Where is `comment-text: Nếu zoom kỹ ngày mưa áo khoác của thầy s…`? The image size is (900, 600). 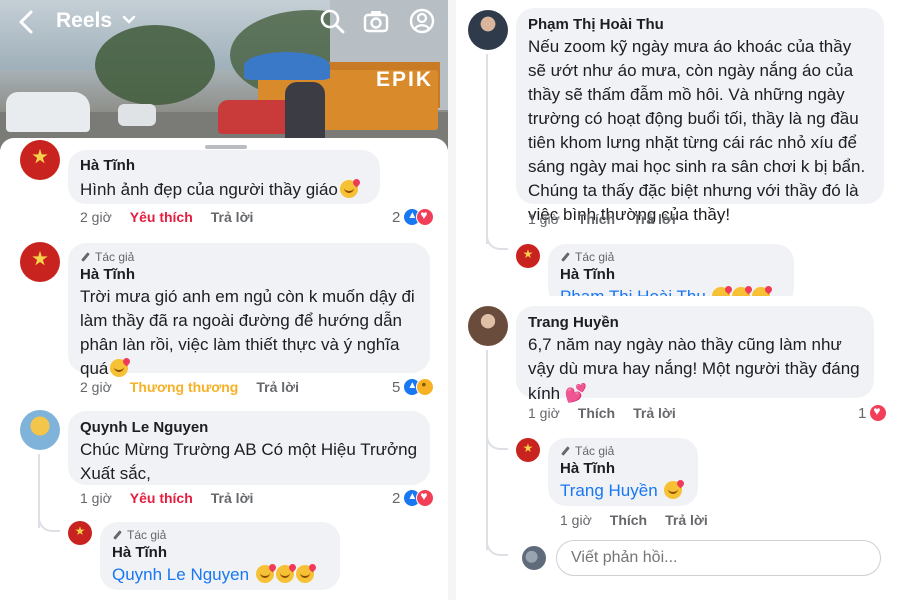 comment-text: Nếu zoom kỹ ngày mưa áo khoác của thầy s… is located at coordinates (697, 130).